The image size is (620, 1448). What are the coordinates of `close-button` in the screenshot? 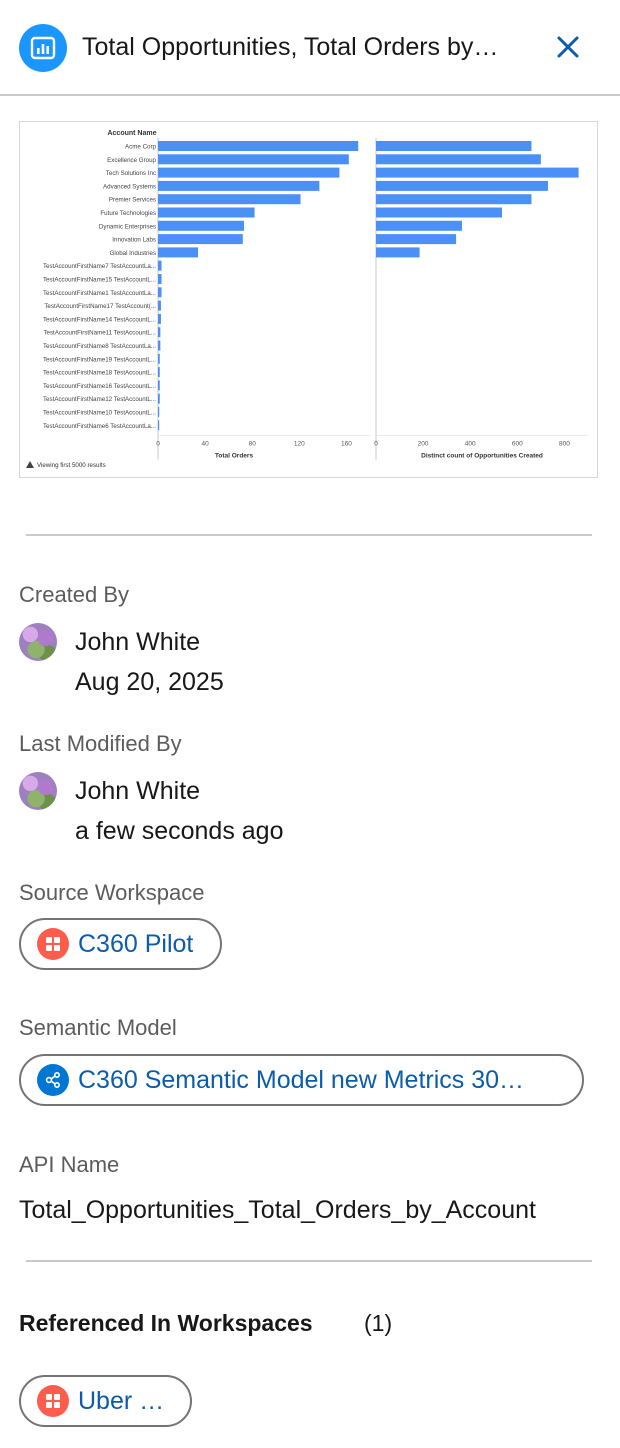 It's located at (568, 47).